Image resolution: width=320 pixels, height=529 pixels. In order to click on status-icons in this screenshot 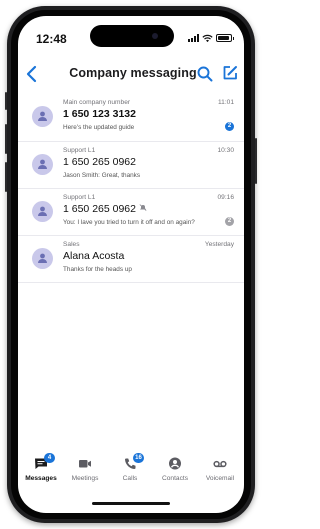, I will do `click(211, 38)`.